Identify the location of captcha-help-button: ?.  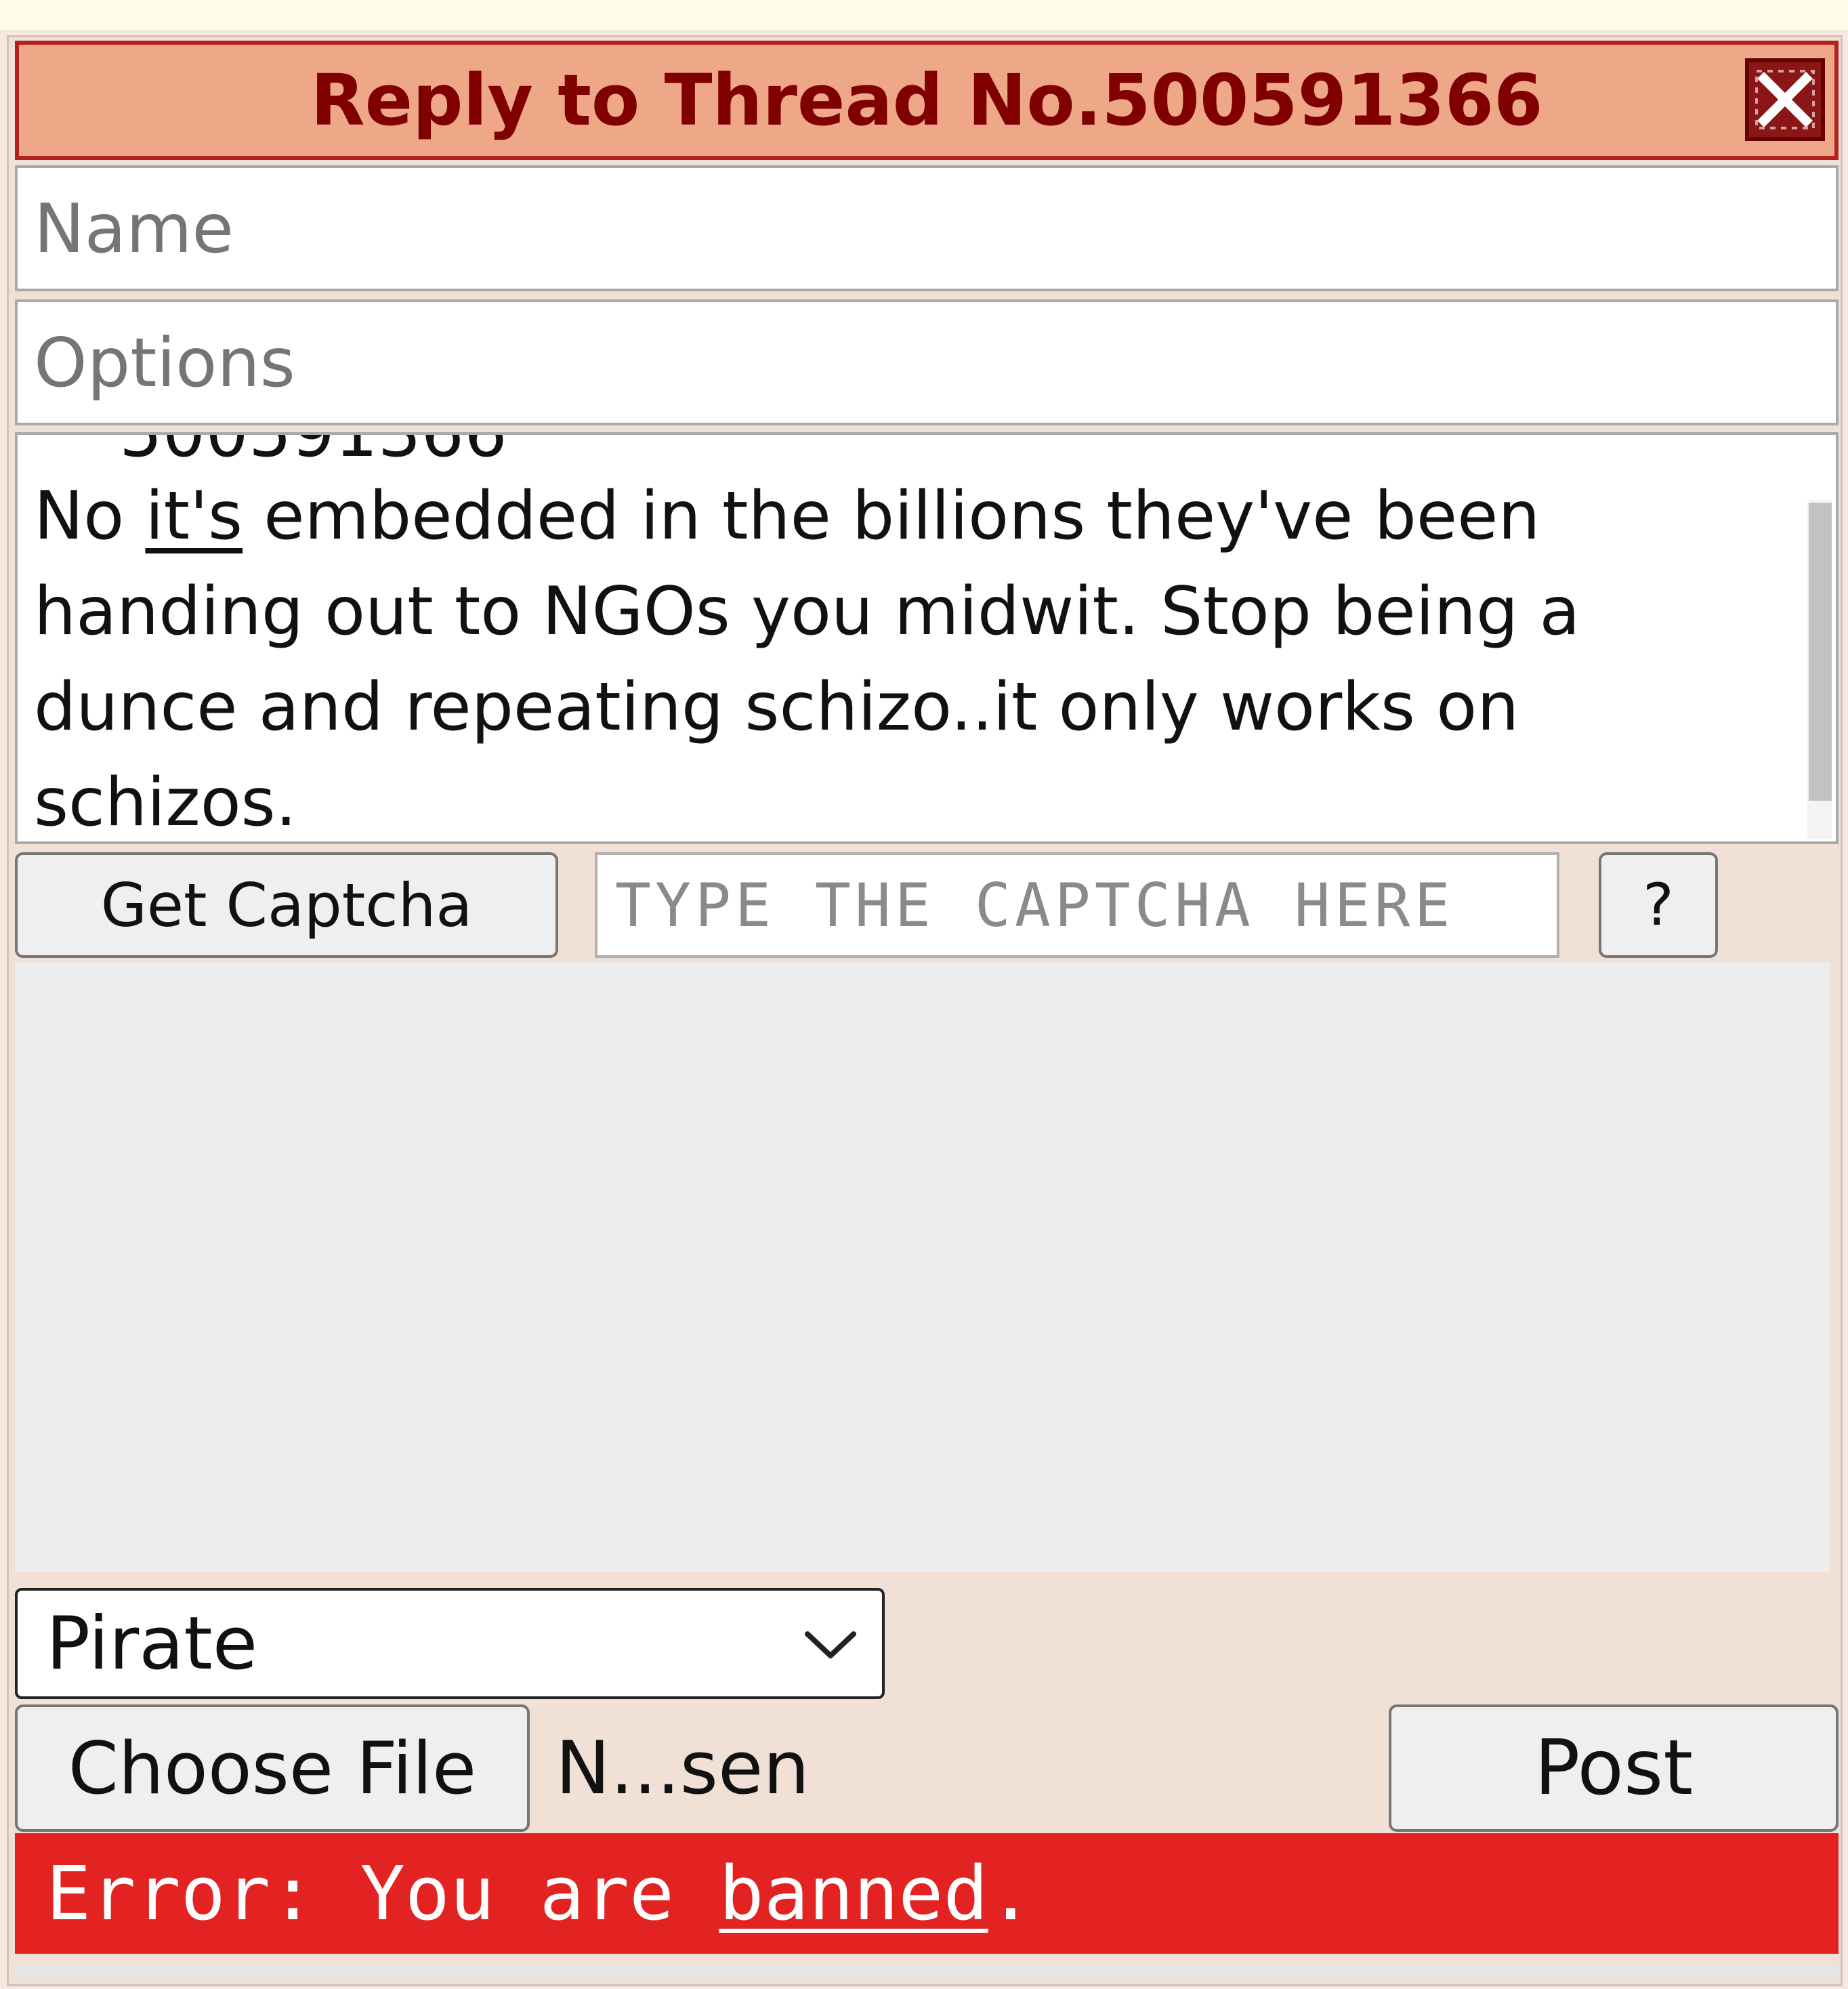
(1658, 905).